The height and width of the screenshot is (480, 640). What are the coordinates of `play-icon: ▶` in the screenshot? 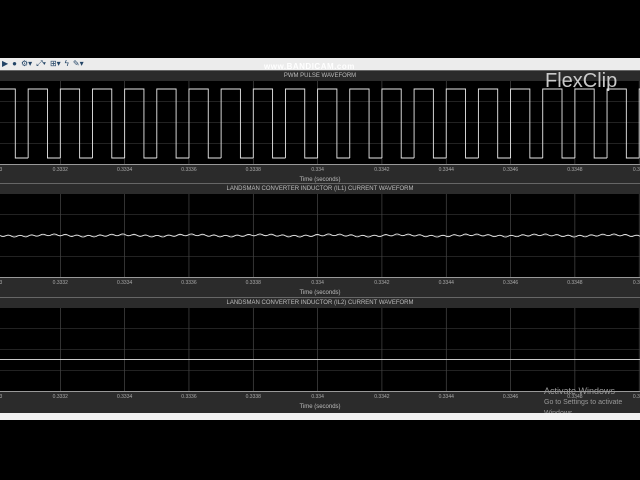 It's located at (5, 64).